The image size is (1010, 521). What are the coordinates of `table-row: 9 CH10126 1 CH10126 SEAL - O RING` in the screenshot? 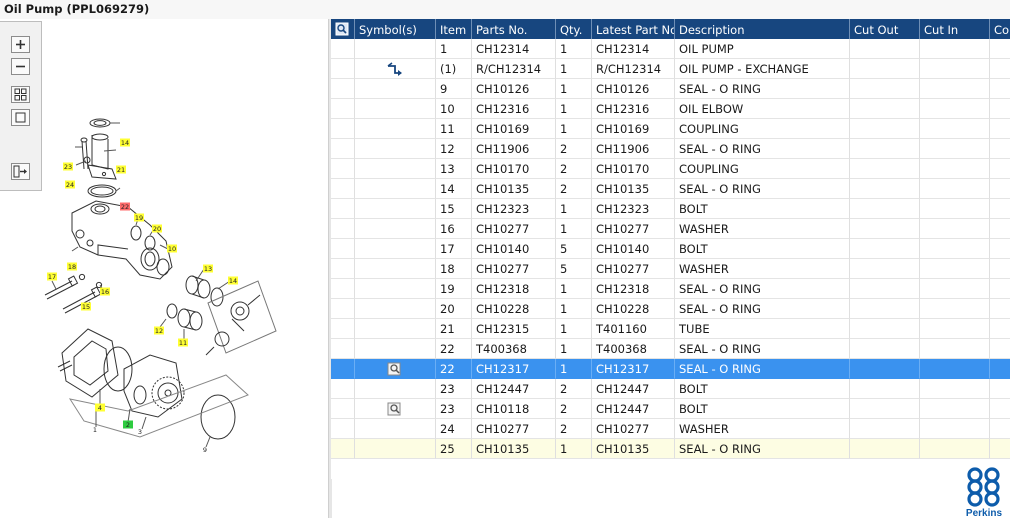 It's located at (670, 89).